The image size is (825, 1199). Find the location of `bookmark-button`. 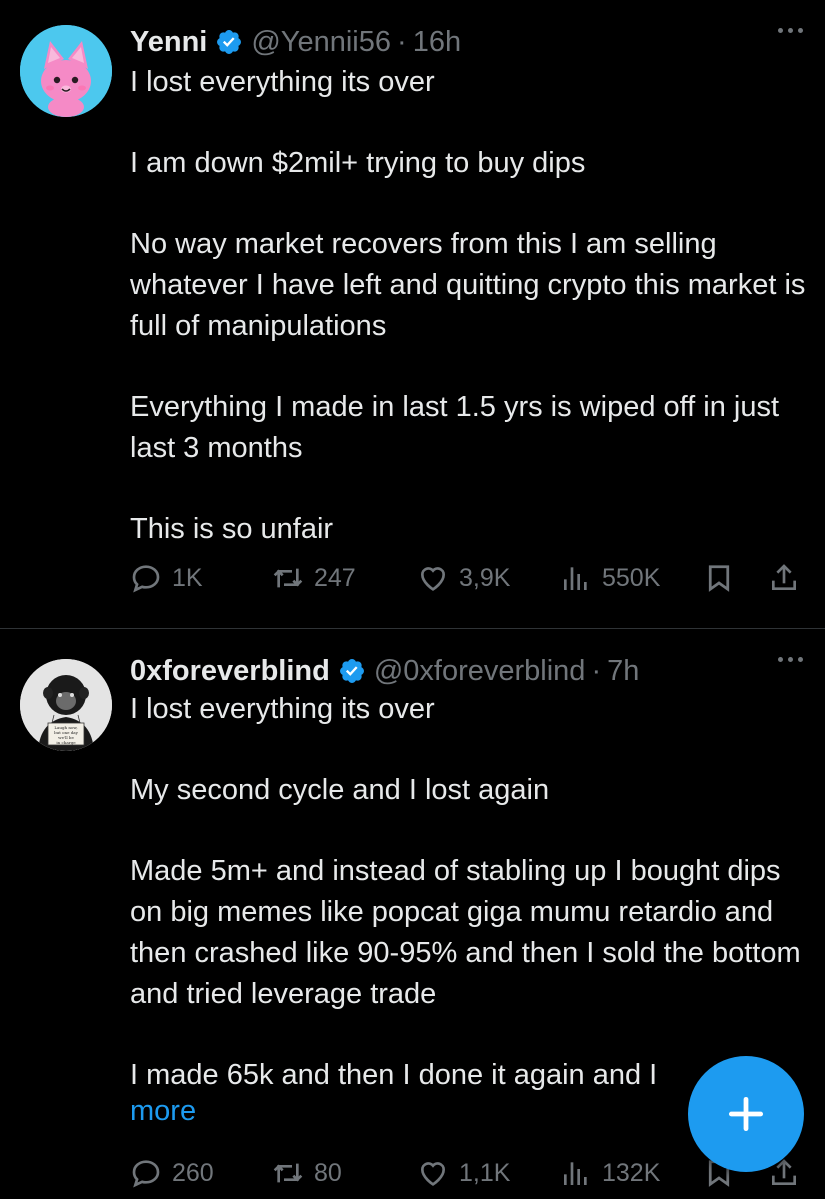

bookmark-button is located at coordinates (719, 578).